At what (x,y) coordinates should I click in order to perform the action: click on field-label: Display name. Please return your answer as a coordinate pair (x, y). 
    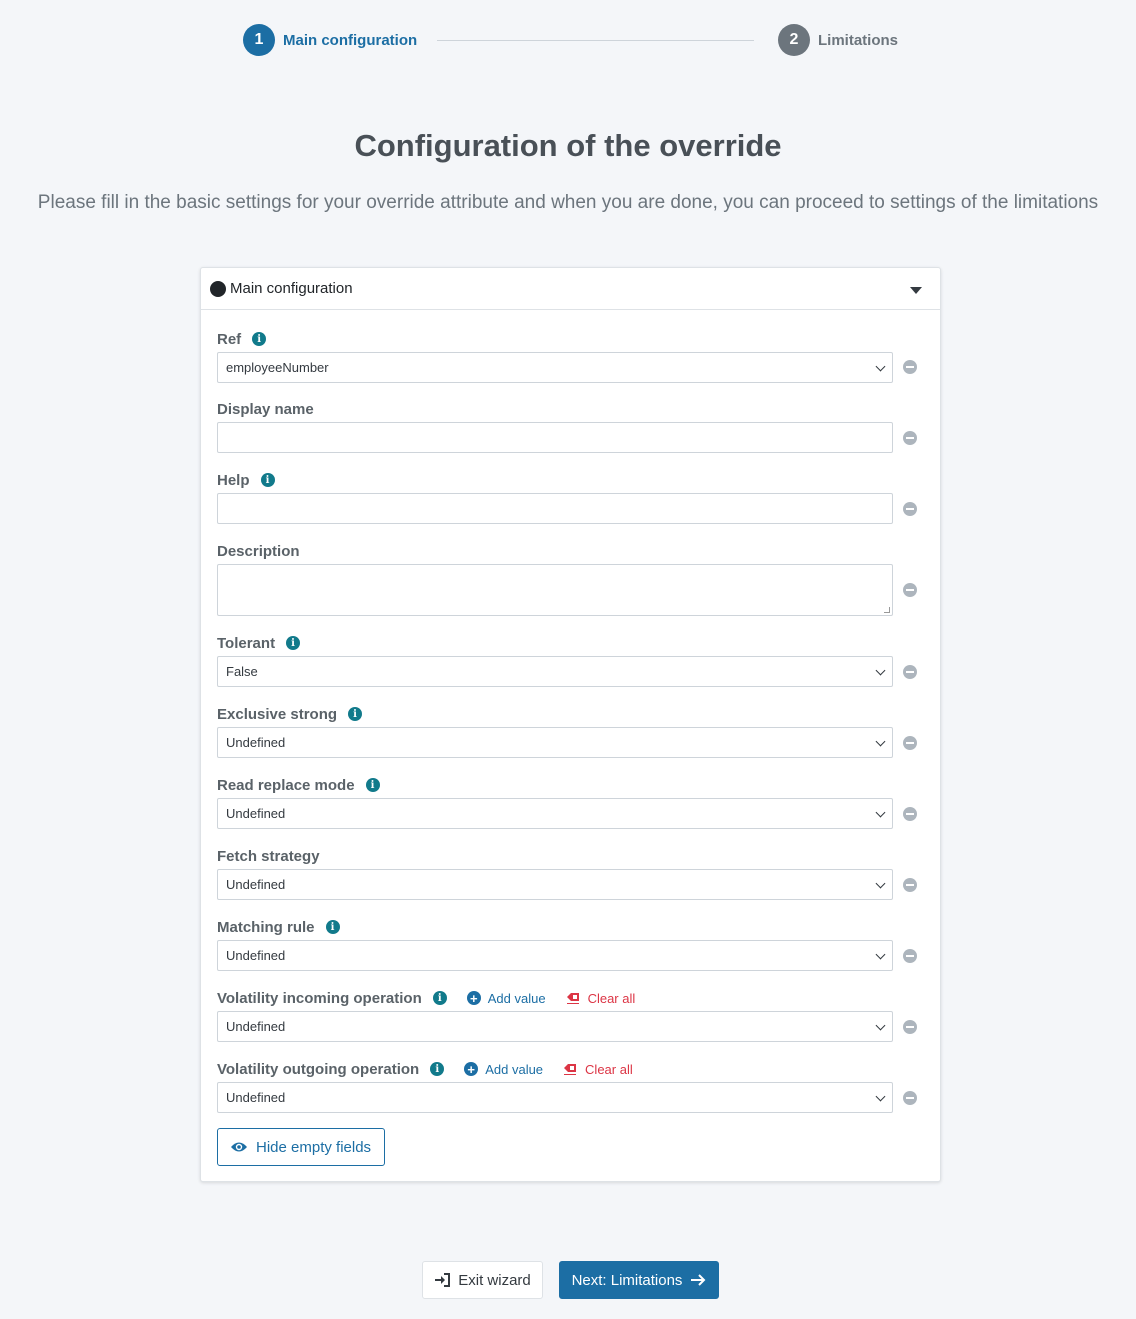
    Looking at the image, I should click on (265, 409).